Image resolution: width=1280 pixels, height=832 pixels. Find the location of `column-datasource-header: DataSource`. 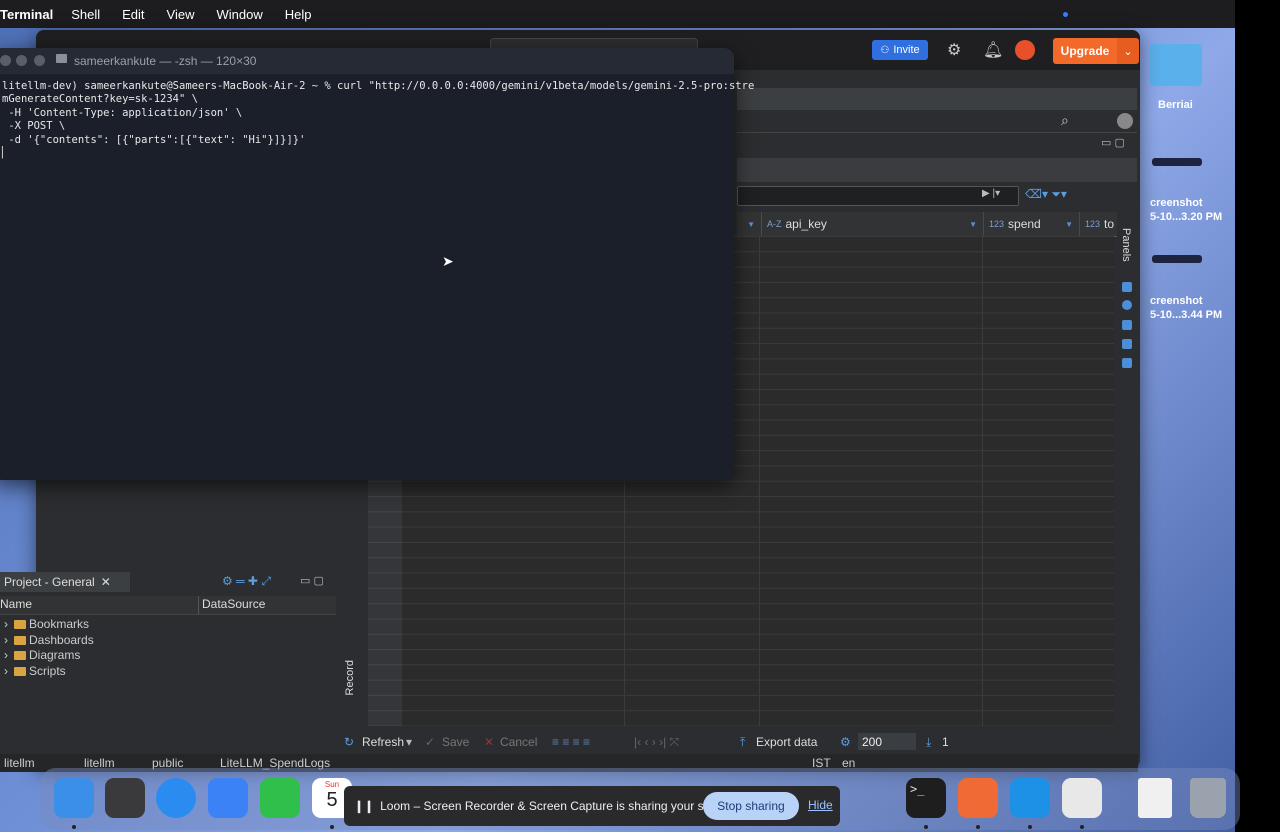

column-datasource-header: DataSource is located at coordinates (233, 604).